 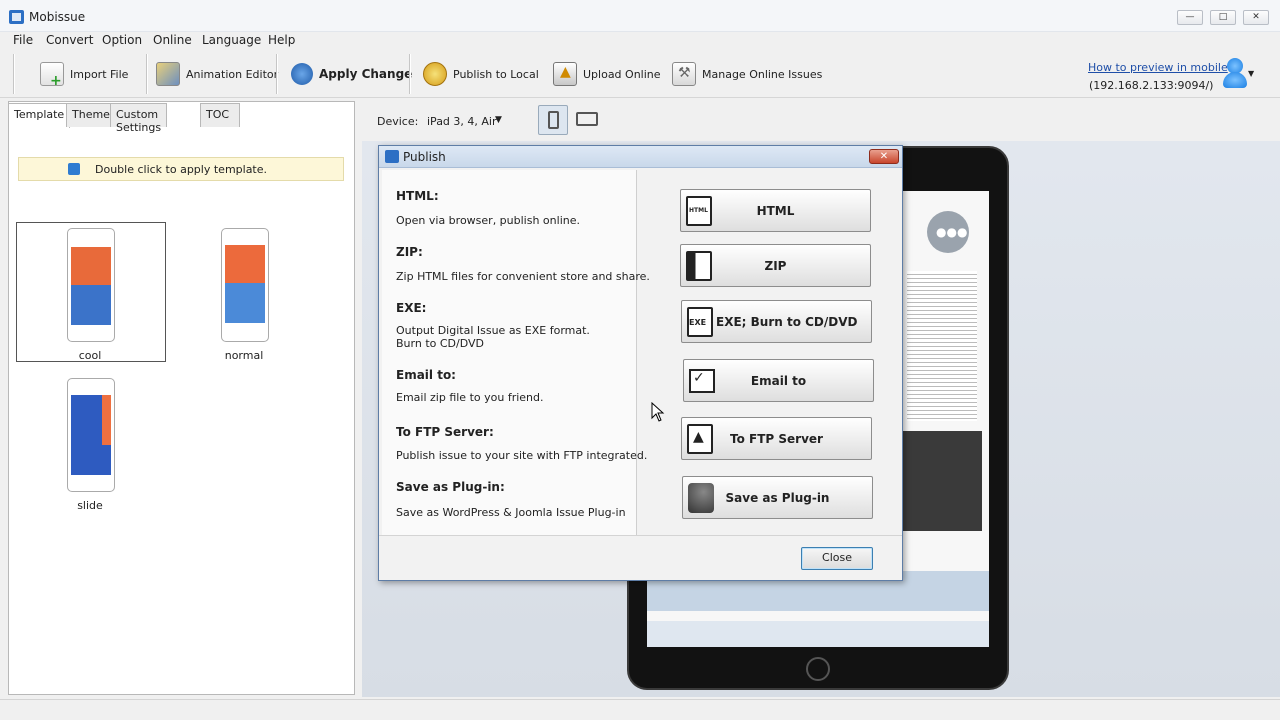 I want to click on email-button-label: Email to, so click(x=778, y=380).